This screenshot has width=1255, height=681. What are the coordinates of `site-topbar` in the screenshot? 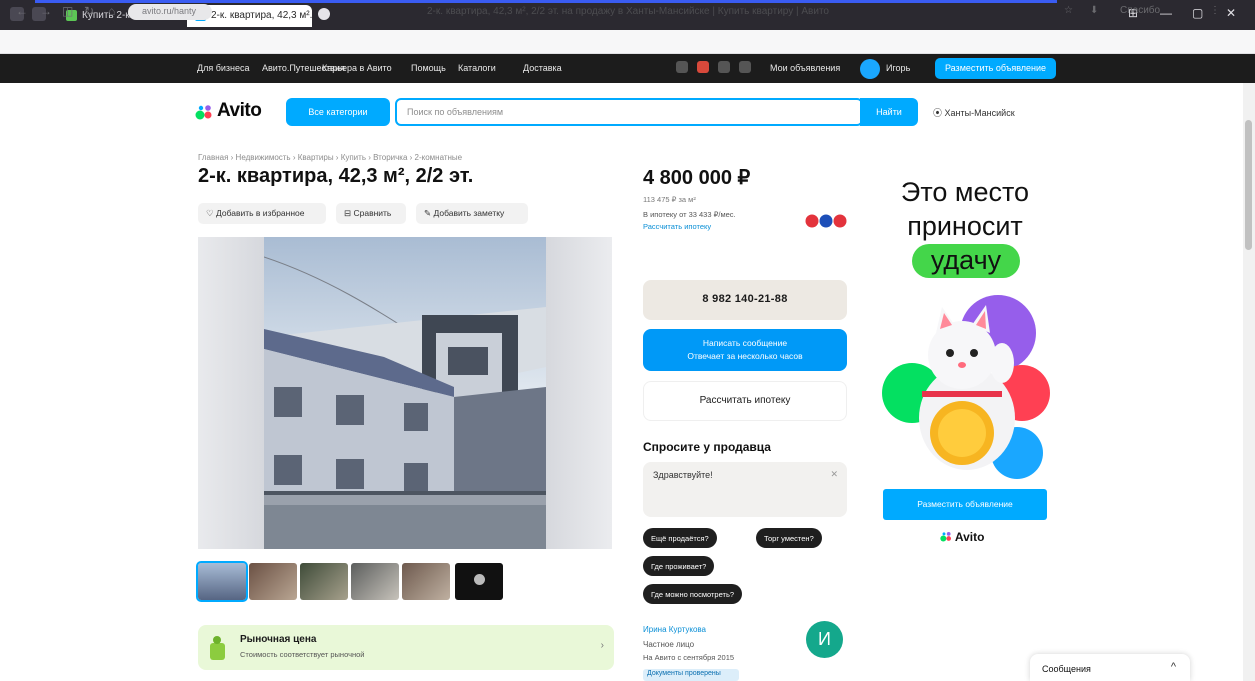 It's located at (627, 68).